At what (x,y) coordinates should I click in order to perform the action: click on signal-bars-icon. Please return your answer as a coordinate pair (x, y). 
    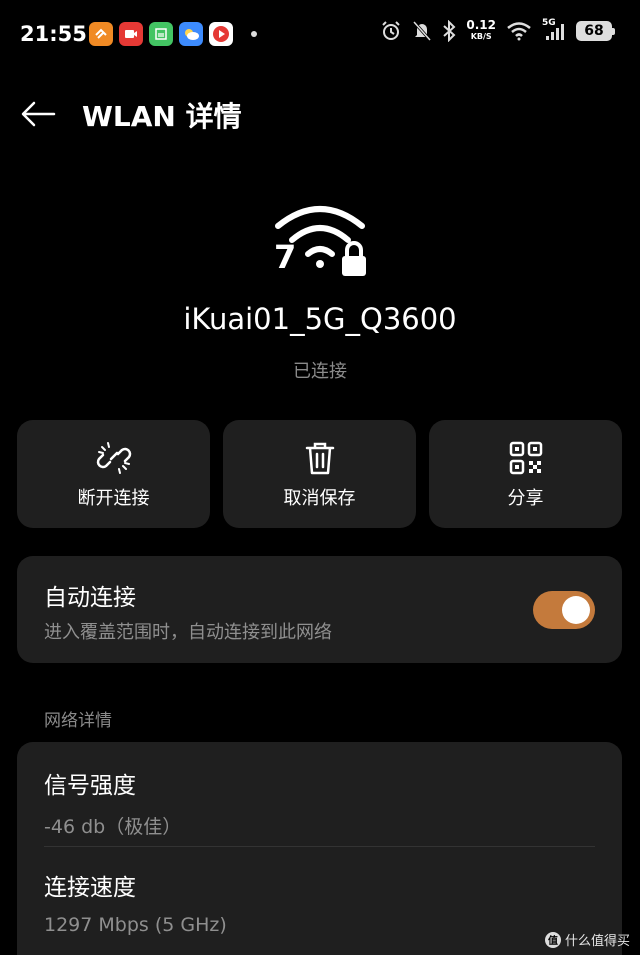
    Looking at the image, I should click on (555, 32).